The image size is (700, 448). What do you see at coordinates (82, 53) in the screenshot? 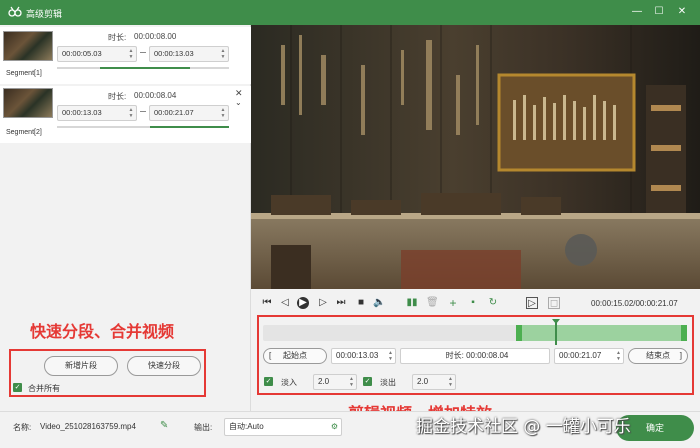
I see `segment-start-value: 00:00:05.03` at bounding box center [82, 53].